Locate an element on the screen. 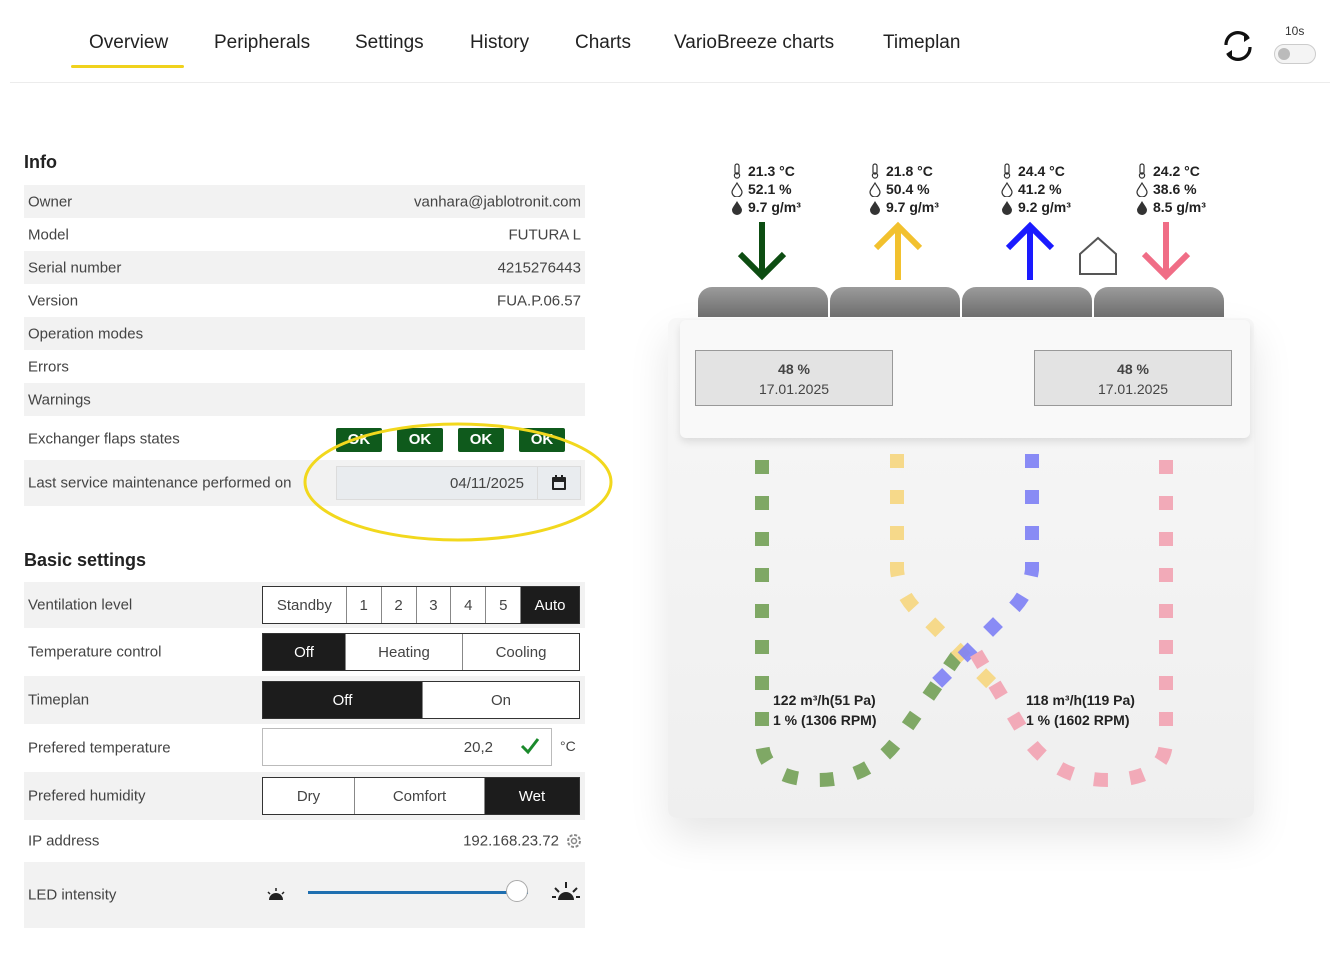 Image resolution: width=1338 pixels, height=964 pixels. highlight-ellipse is located at coordinates (458, 482).